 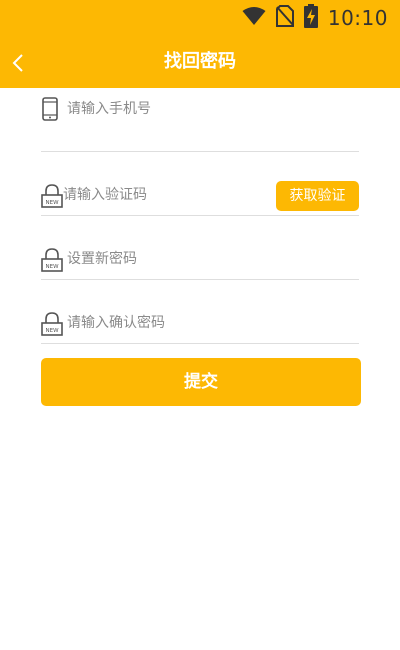 I want to click on phone-input, so click(x=212, y=109).